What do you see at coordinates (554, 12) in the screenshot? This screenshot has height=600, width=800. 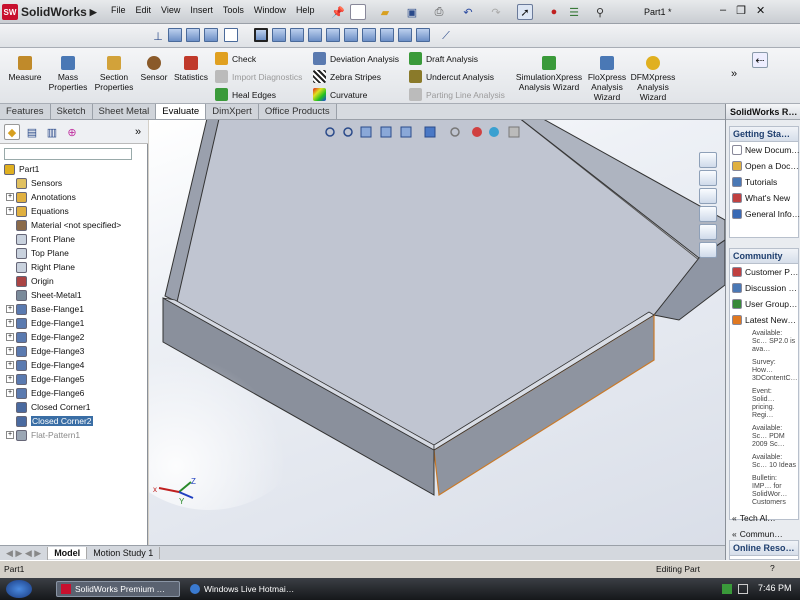 I see `rebuild-icon: ●` at bounding box center [554, 12].